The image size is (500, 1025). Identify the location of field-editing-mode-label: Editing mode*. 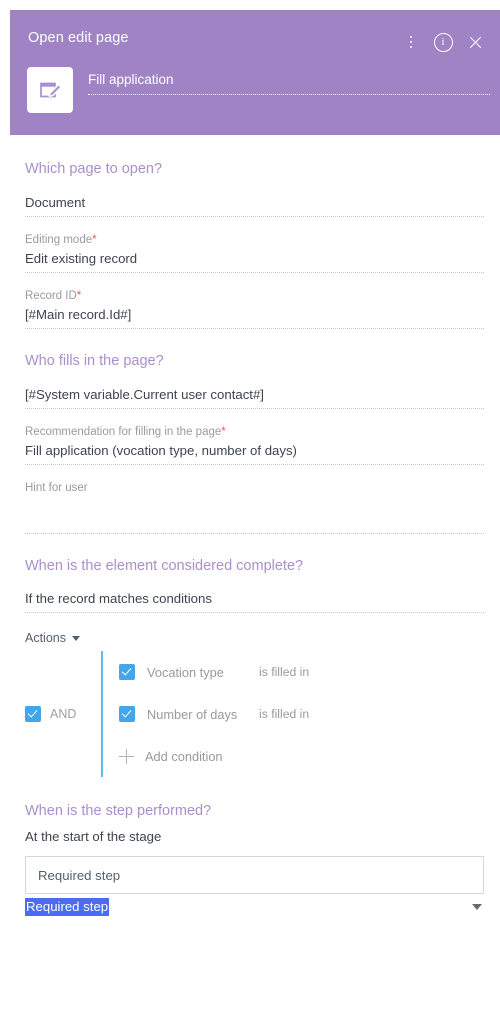
(61, 240).